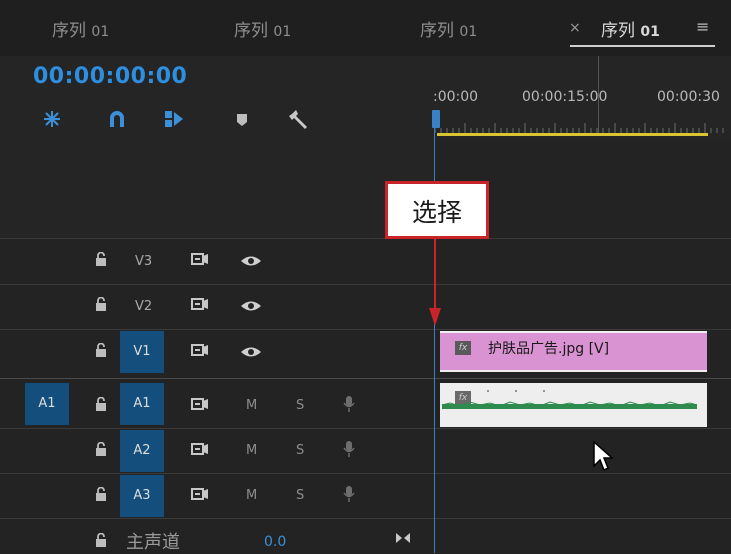 This screenshot has height=554, width=731. I want to click on annotation-arrow, so click(435, 281).